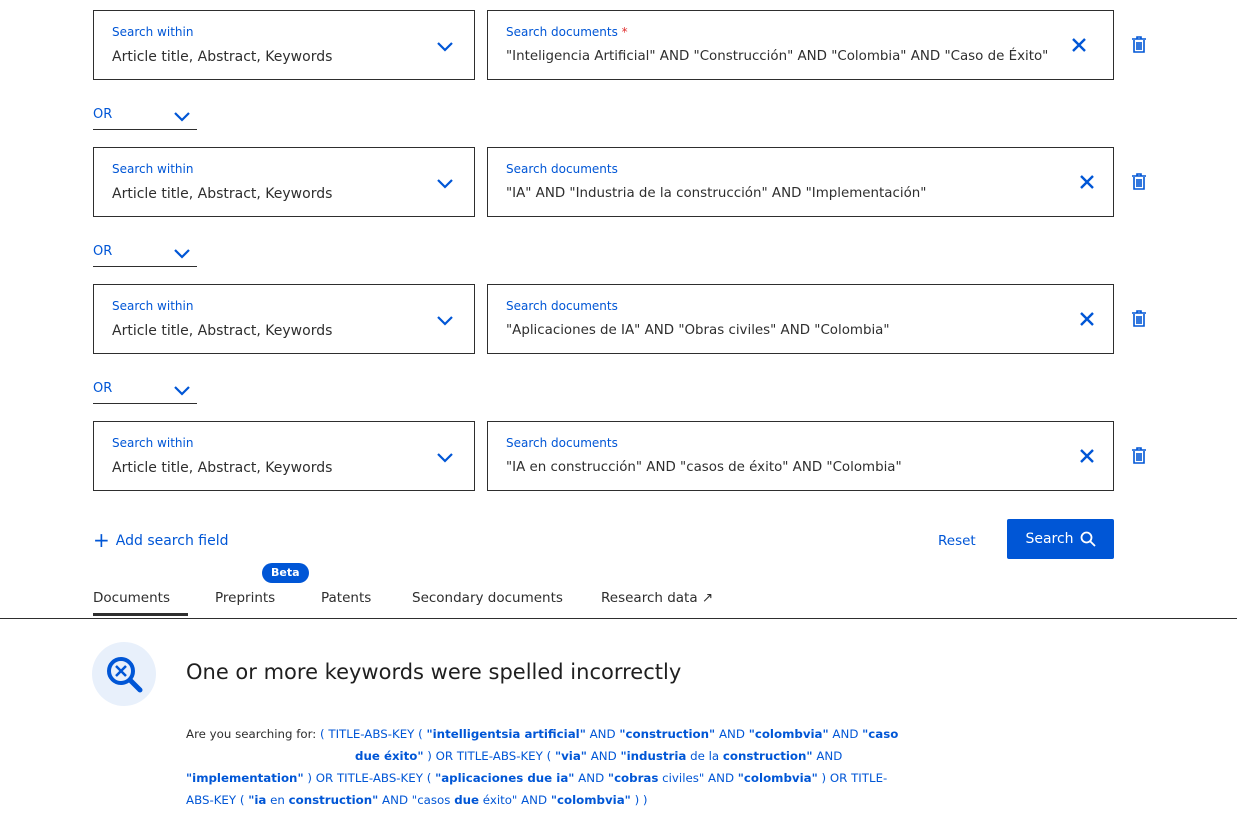 Image resolution: width=1237 pixels, height=818 pixels. What do you see at coordinates (172, 541) in the screenshot?
I see `add-search-field-label: Add search field` at bounding box center [172, 541].